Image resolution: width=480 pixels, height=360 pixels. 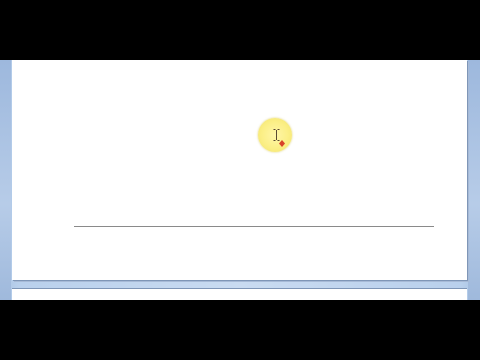 What do you see at coordinates (474, 180) in the screenshot?
I see `right-margin-strip` at bounding box center [474, 180].